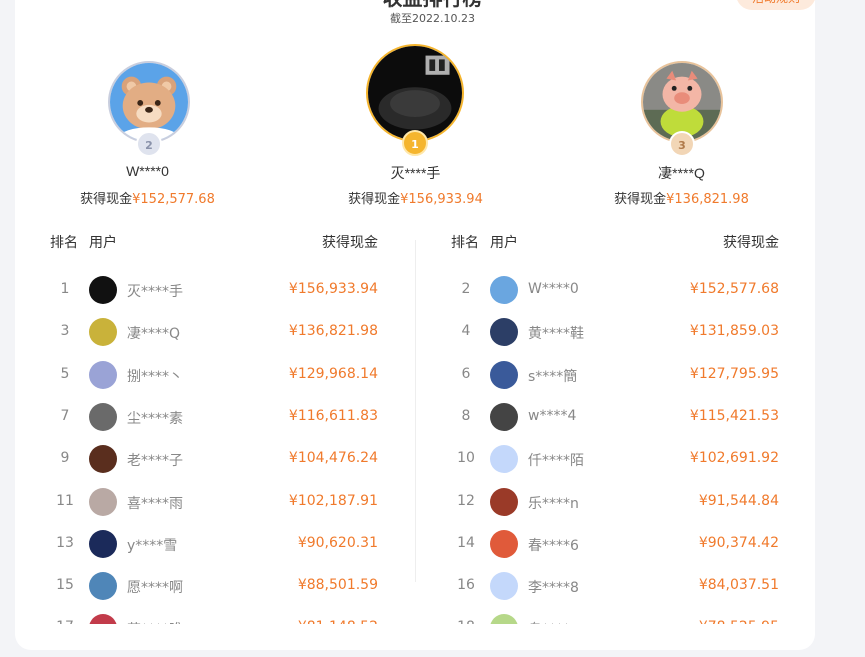 The width and height of the screenshot is (865, 657). Describe the element at coordinates (333, 289) in the screenshot. I see `cash-cell: ¥156,933.94` at that location.